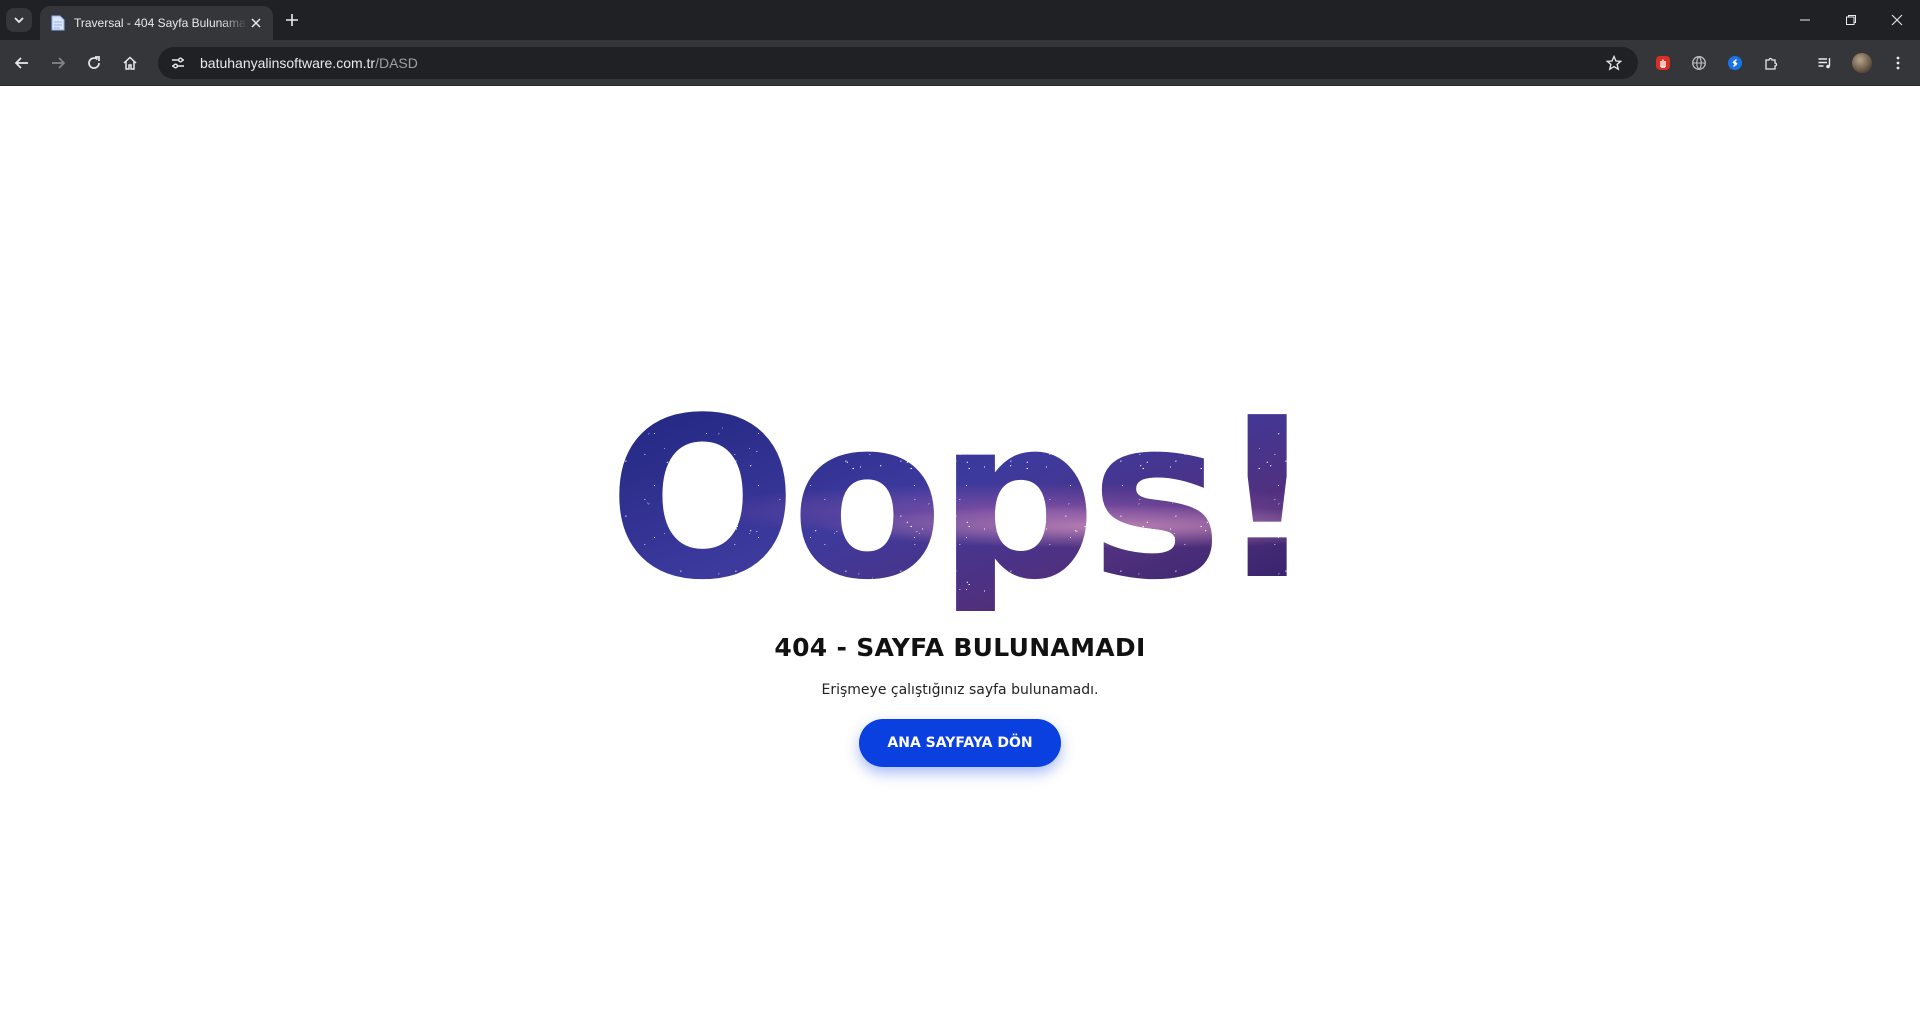 The image size is (1920, 1032). What do you see at coordinates (178, 63) in the screenshot?
I see `site-info-icon` at bounding box center [178, 63].